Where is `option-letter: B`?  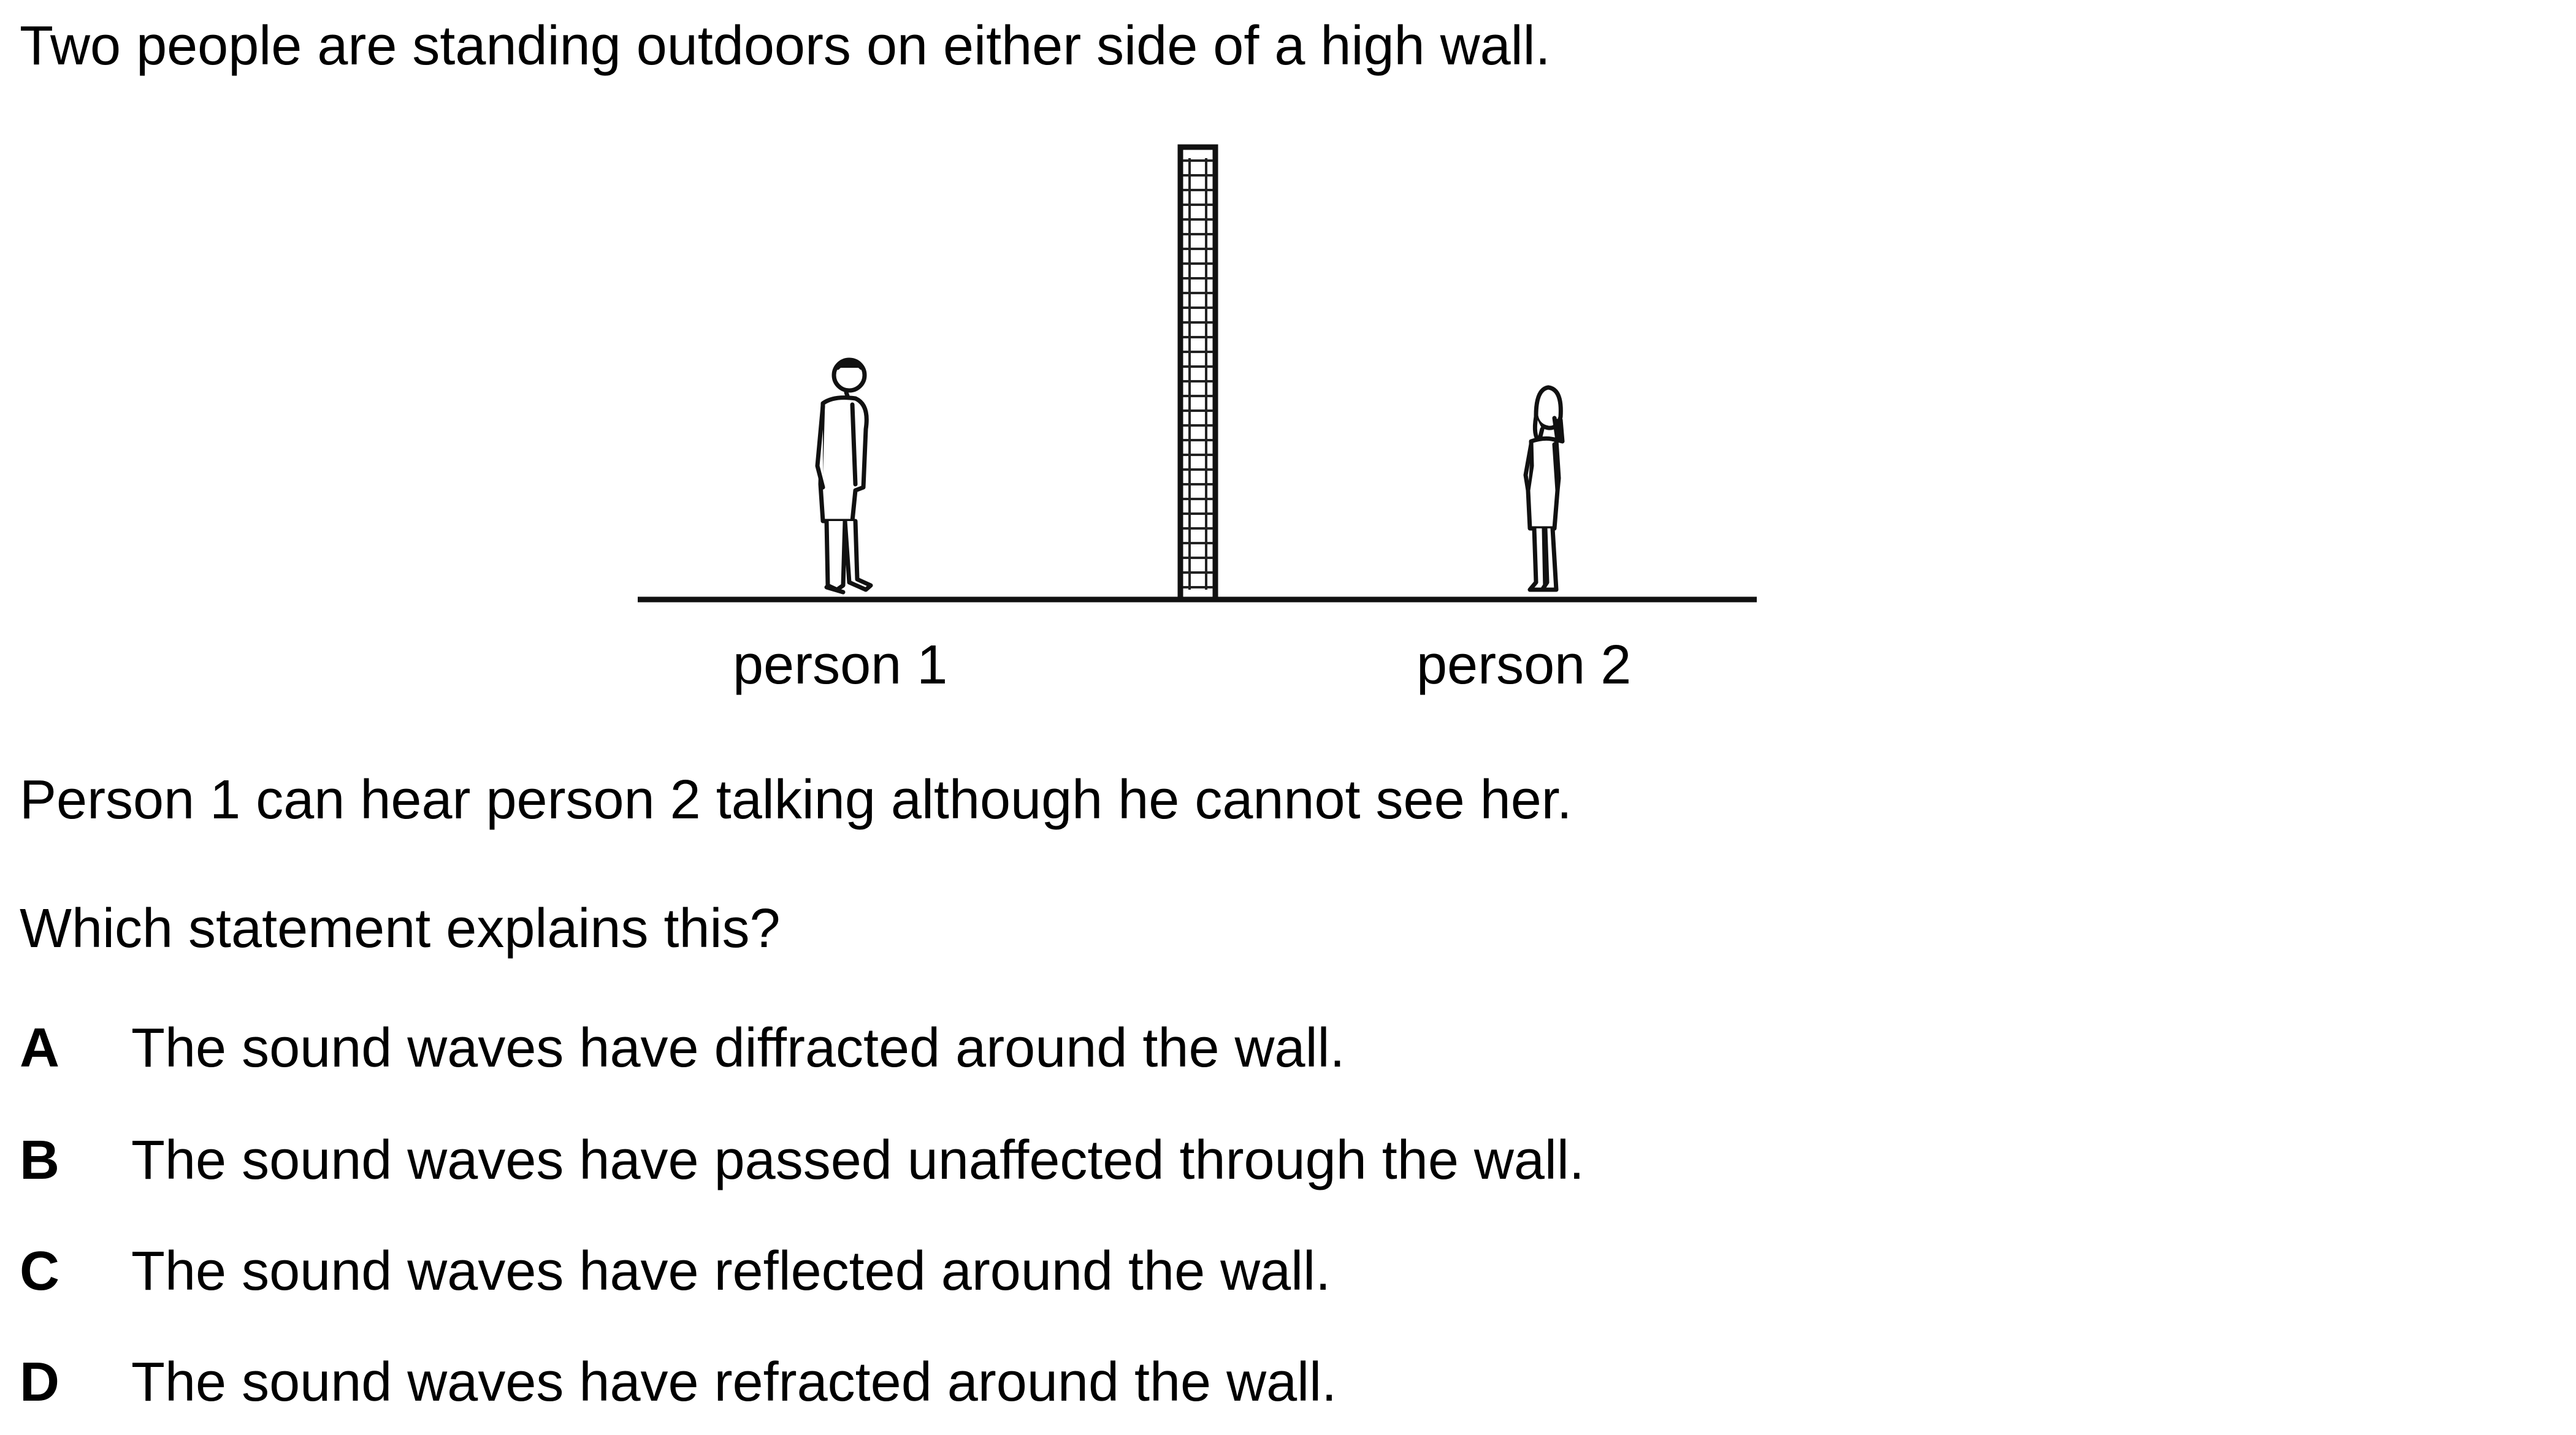
option-letter: B is located at coordinates (39, 1160).